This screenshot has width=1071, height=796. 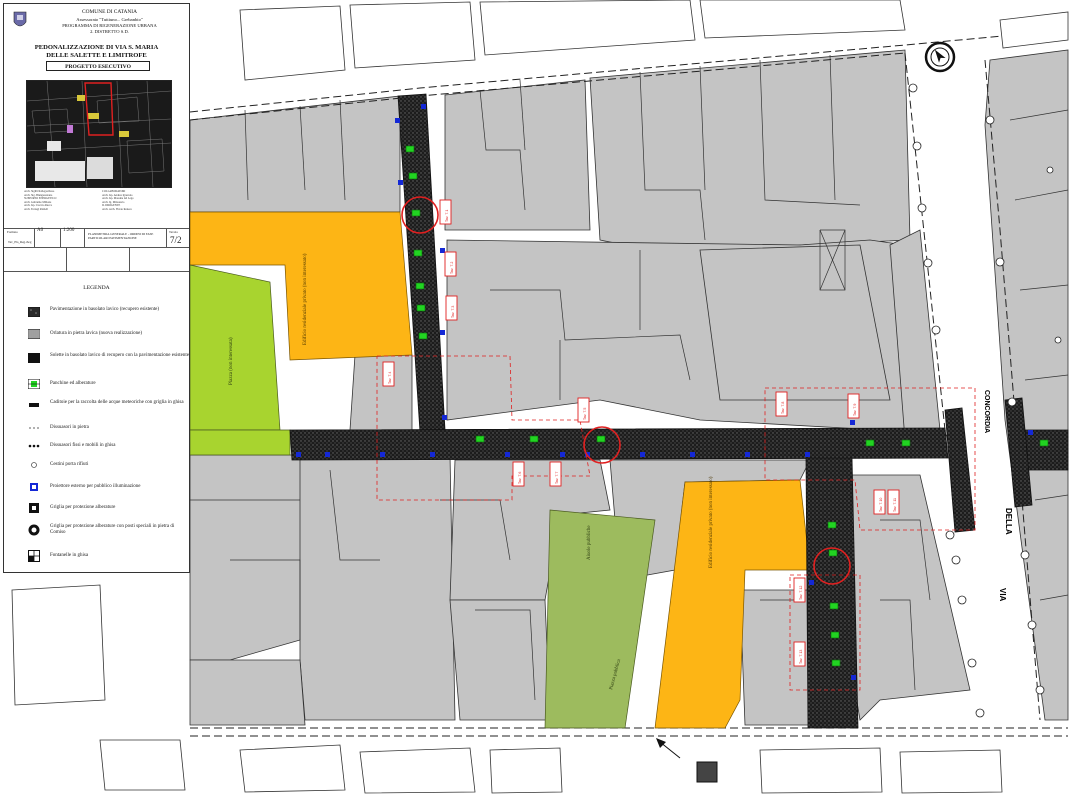 I want to click on city-crest-icon, so click(x=20, y=19).